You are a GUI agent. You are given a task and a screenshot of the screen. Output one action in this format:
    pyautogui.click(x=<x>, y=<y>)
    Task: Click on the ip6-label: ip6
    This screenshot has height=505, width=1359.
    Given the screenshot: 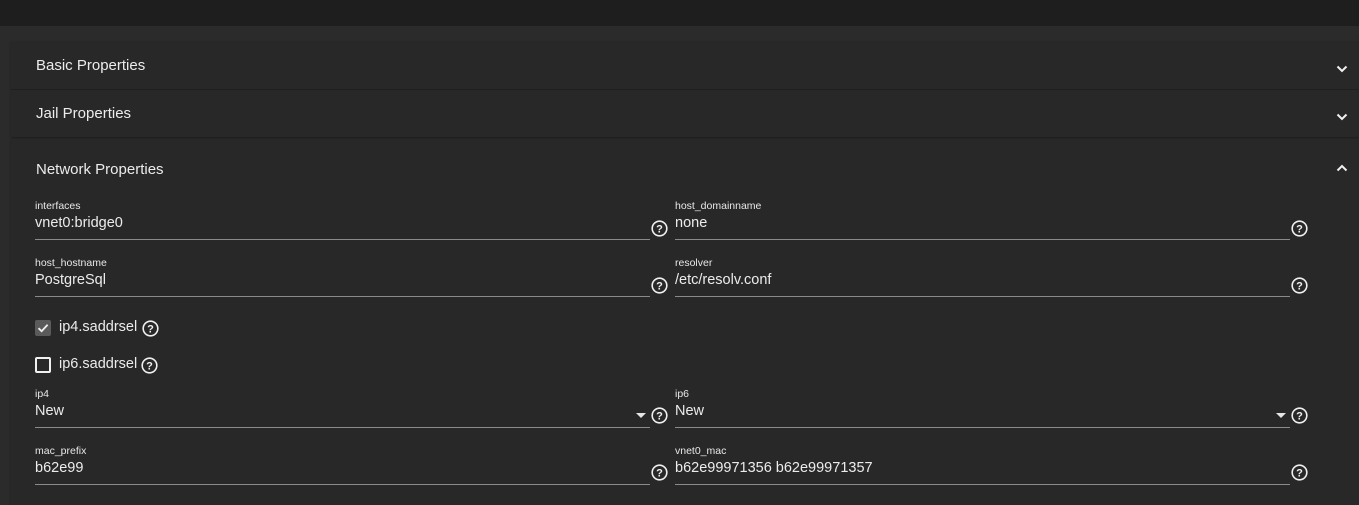 What is the action you would take?
    pyautogui.click(x=682, y=394)
    